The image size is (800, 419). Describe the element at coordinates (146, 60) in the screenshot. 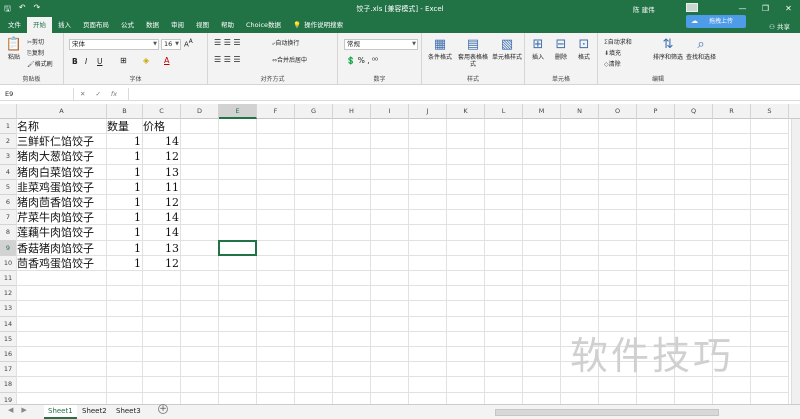

I see `fill-color-icon: ◈` at that location.